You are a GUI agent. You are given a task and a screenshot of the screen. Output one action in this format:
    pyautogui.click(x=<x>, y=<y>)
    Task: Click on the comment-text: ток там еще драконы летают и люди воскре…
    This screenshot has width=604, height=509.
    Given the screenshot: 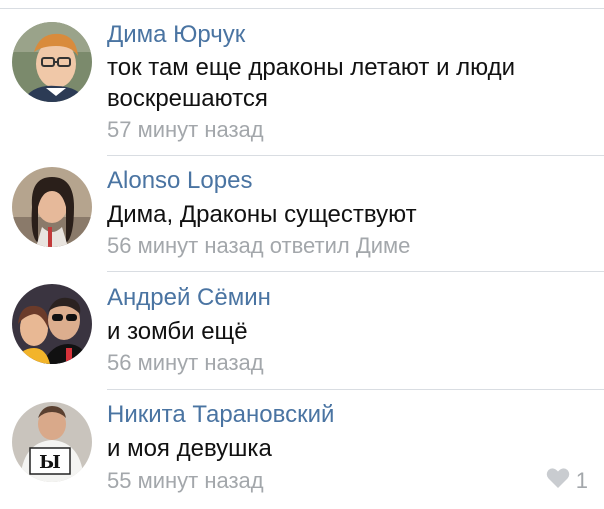 What is the action you would take?
    pyautogui.click(x=311, y=83)
    